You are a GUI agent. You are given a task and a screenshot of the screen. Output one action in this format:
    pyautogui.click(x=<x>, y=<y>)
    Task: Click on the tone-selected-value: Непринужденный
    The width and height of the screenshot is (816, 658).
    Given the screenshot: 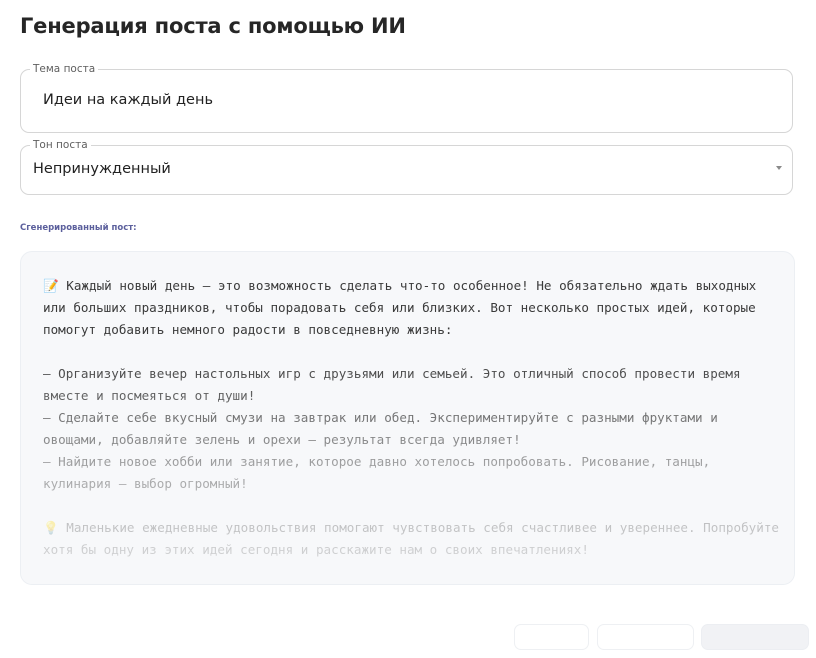 What is the action you would take?
    pyautogui.click(x=102, y=169)
    